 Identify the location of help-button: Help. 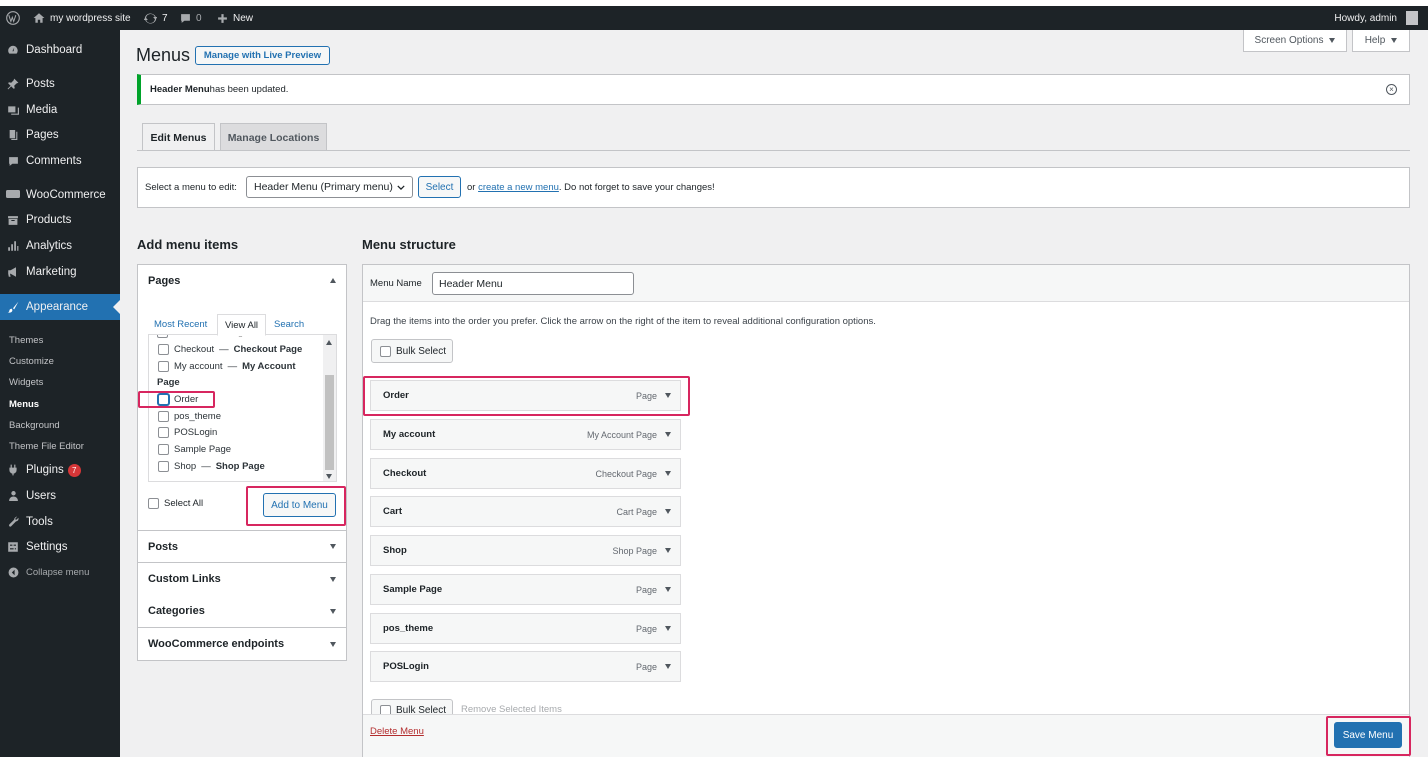
(1381, 41).